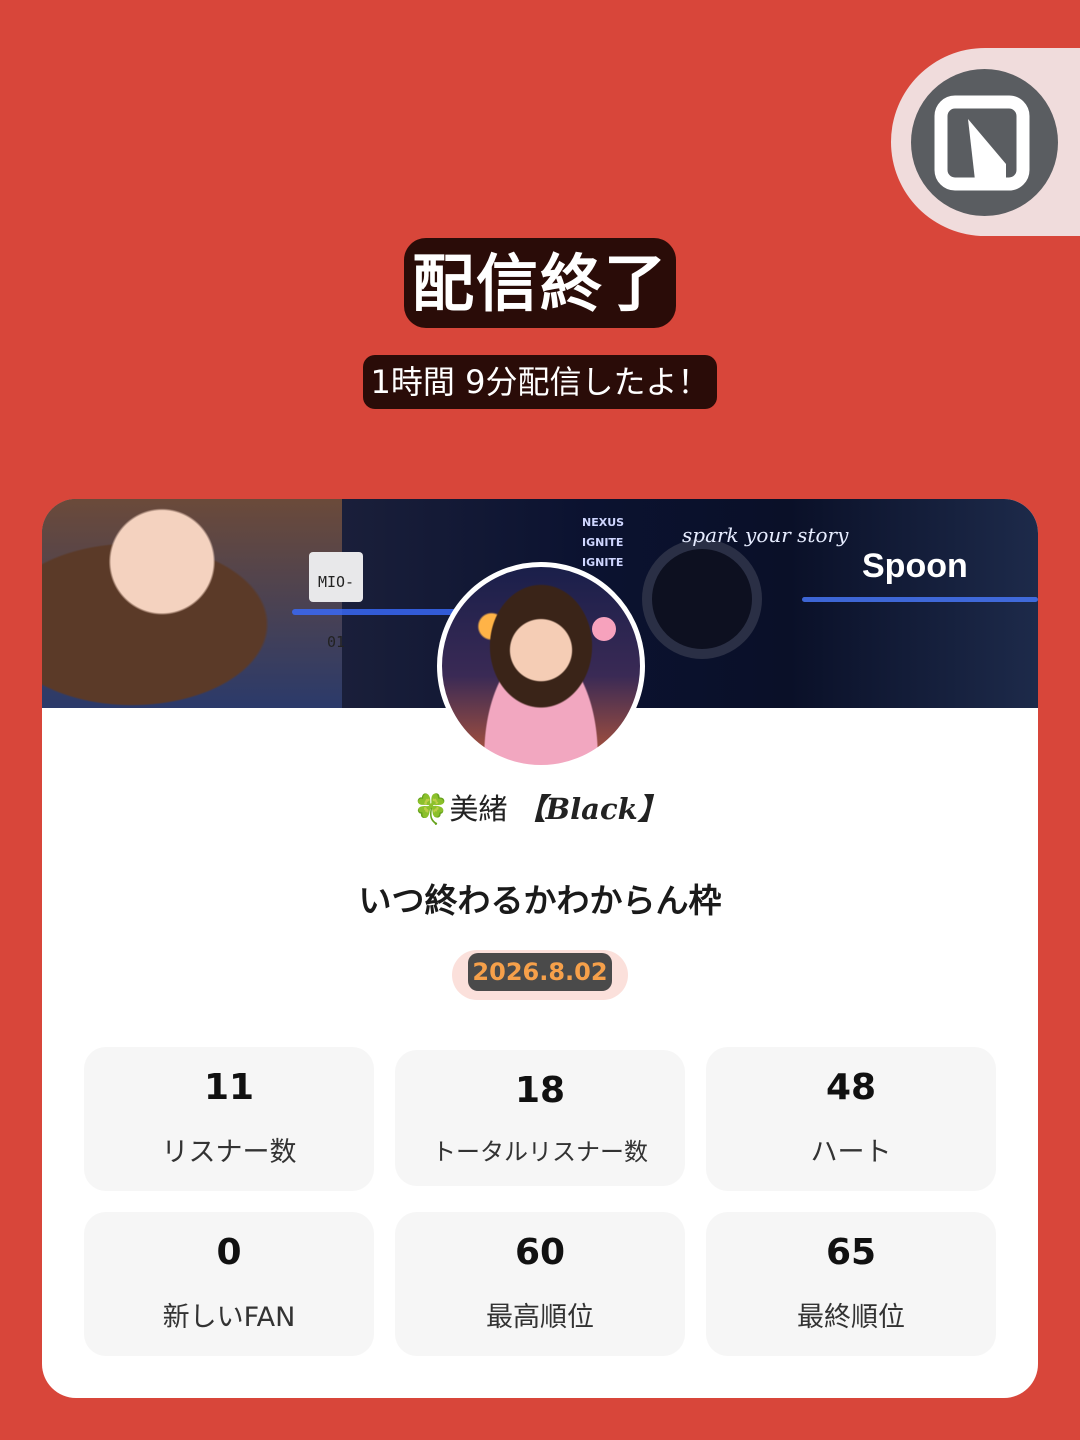 The width and height of the screenshot is (1080, 1440). Describe the element at coordinates (702, 599) in the screenshot. I see `car-wheel` at that location.